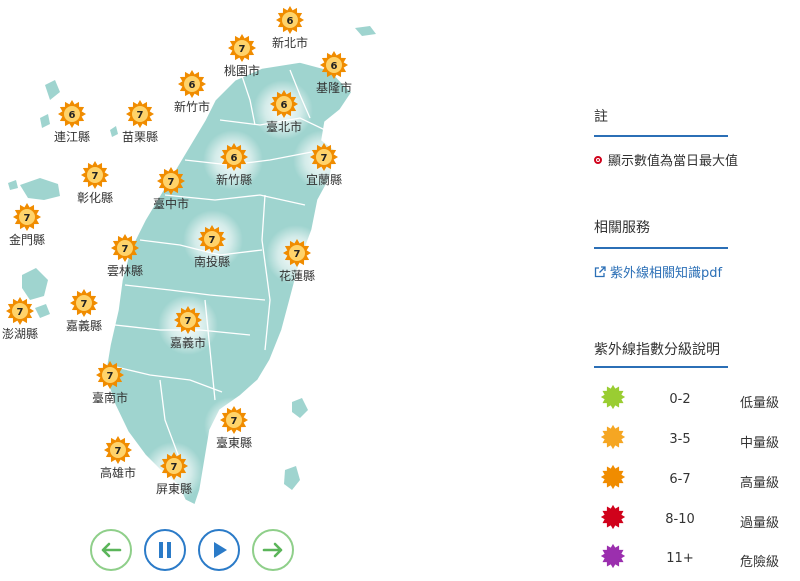 This screenshot has width=800, height=581. I want to click on city-marker: 7 臺中市, so click(171, 189).